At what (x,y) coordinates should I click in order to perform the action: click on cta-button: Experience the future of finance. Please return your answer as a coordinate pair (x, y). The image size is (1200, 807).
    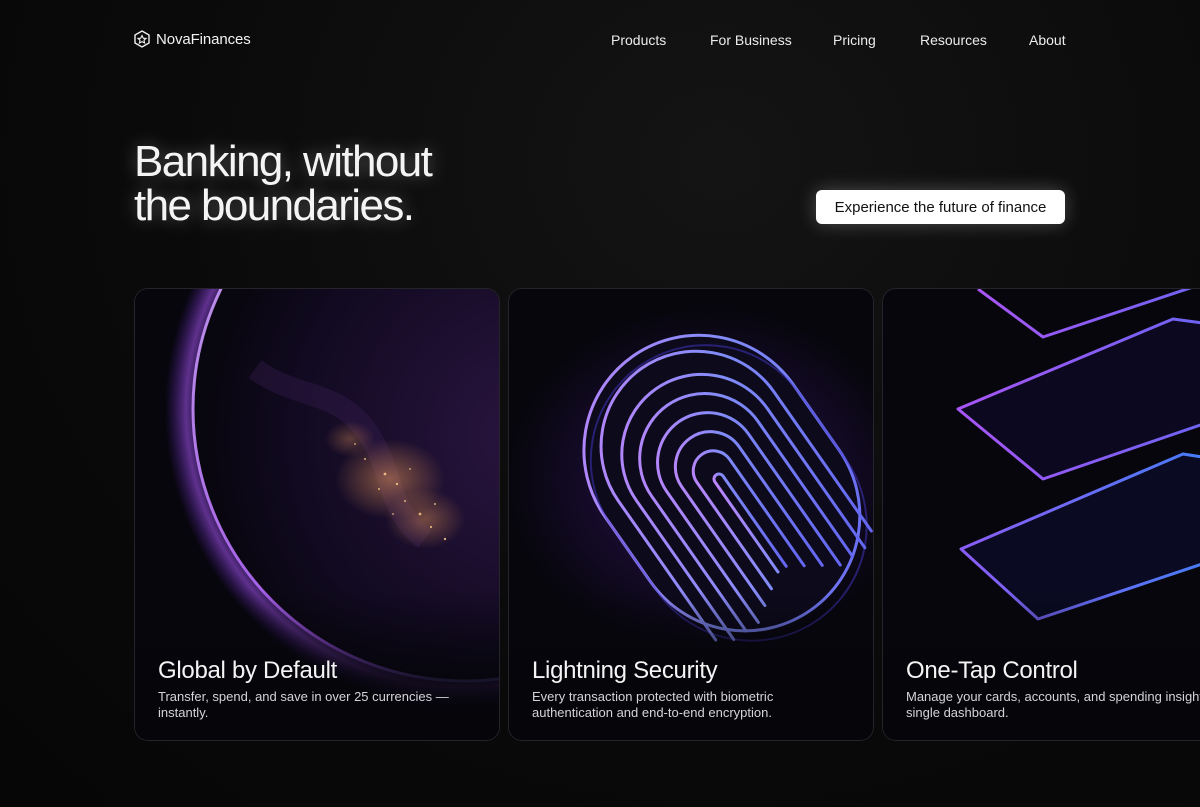
    Looking at the image, I should click on (940, 207).